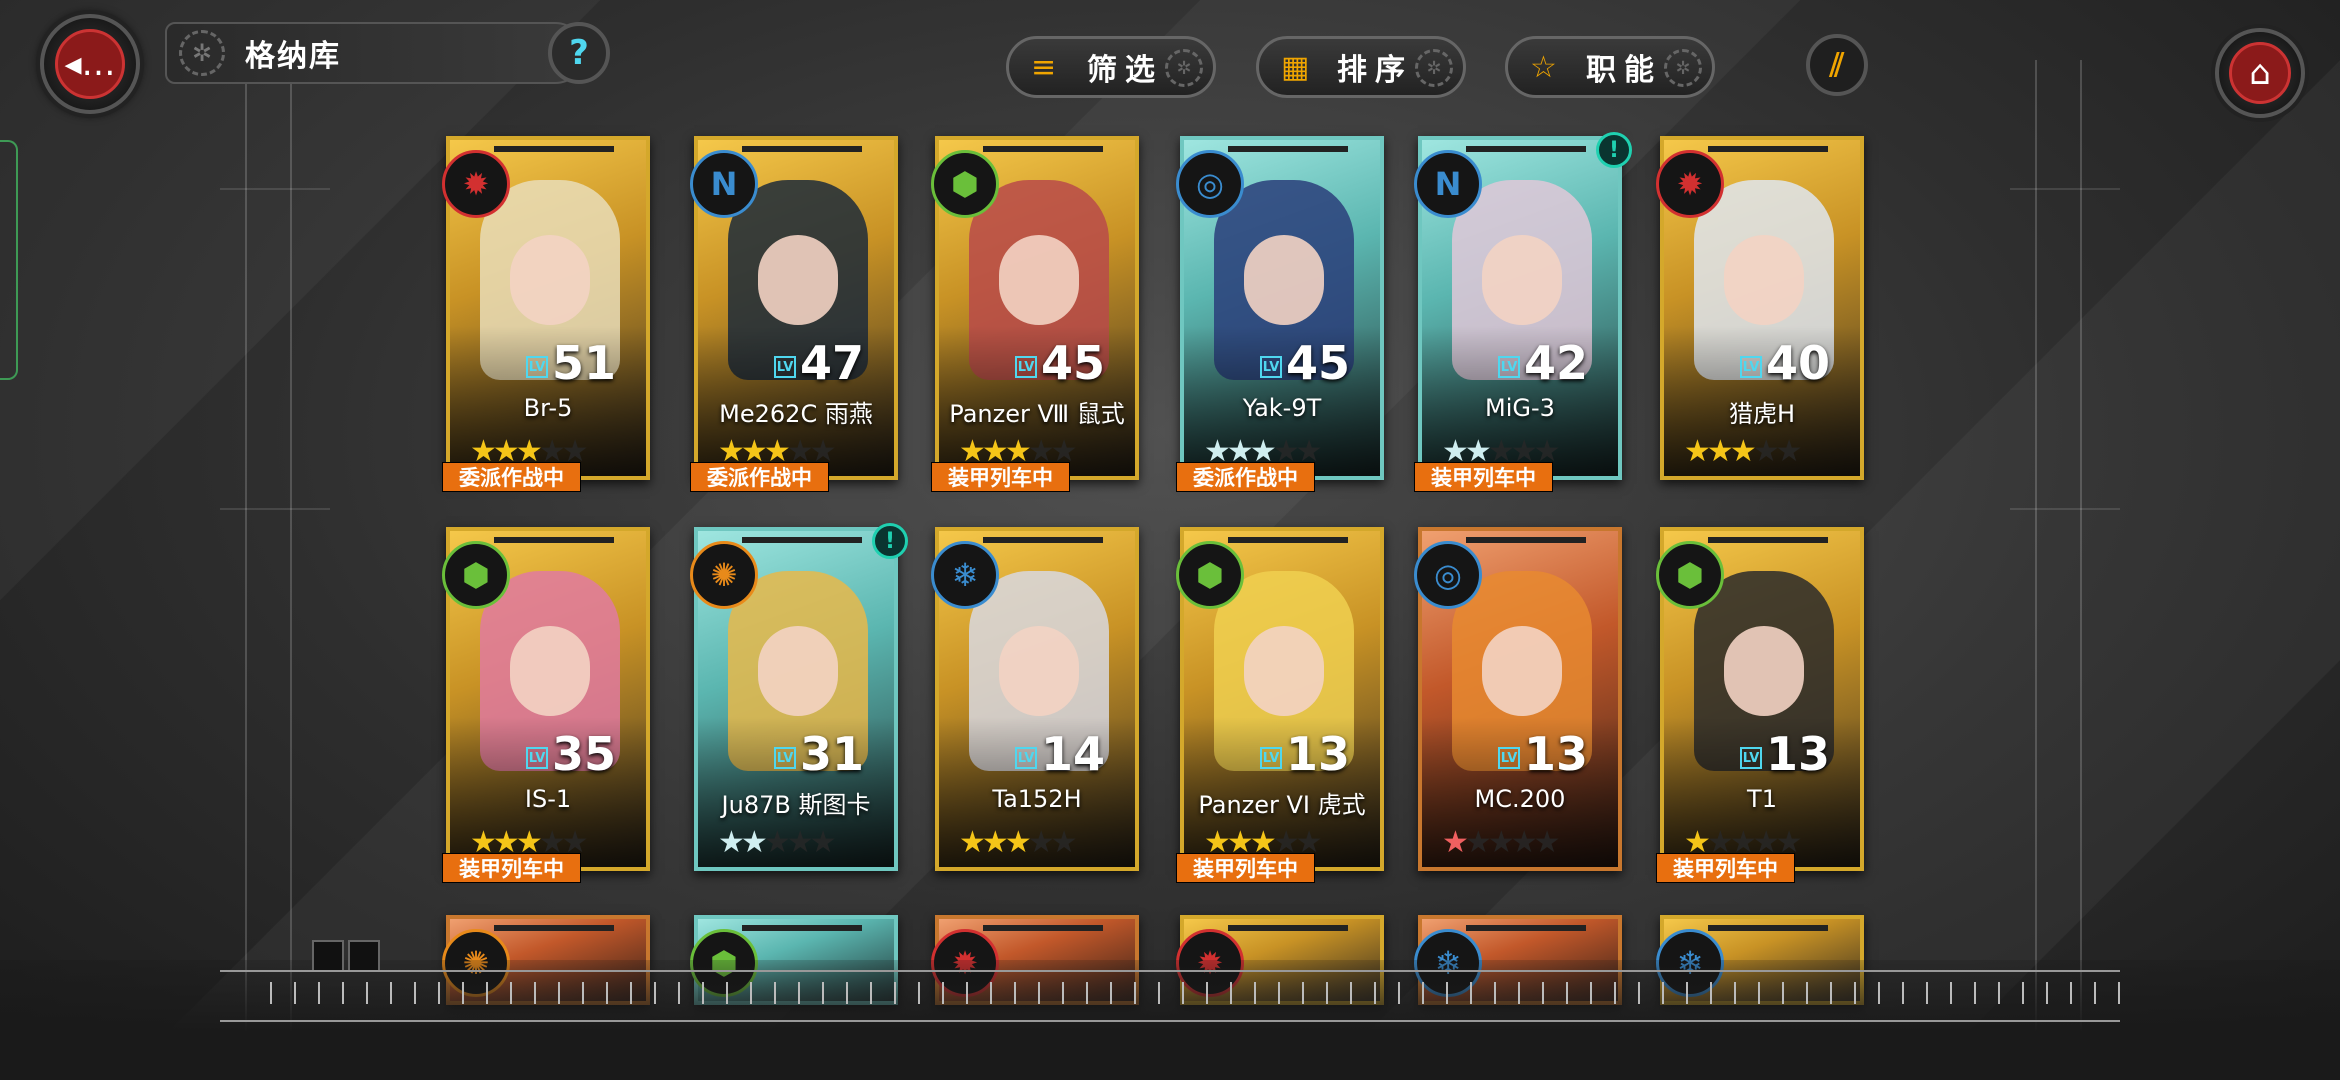 The image size is (2340, 1080). Describe the element at coordinates (1035, 314) in the screenshot. I see `unit-card: ⬢ LV 45 Panzer Ⅷ 鼠式 ★★★★★ 装甲列车中` at that location.